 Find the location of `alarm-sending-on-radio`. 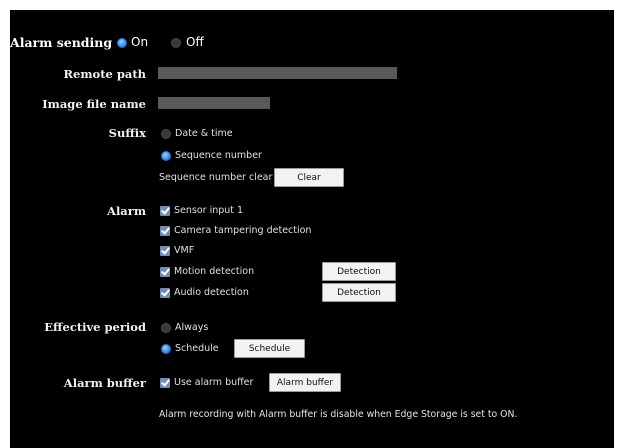

alarm-sending-on-radio is located at coordinates (122, 43).